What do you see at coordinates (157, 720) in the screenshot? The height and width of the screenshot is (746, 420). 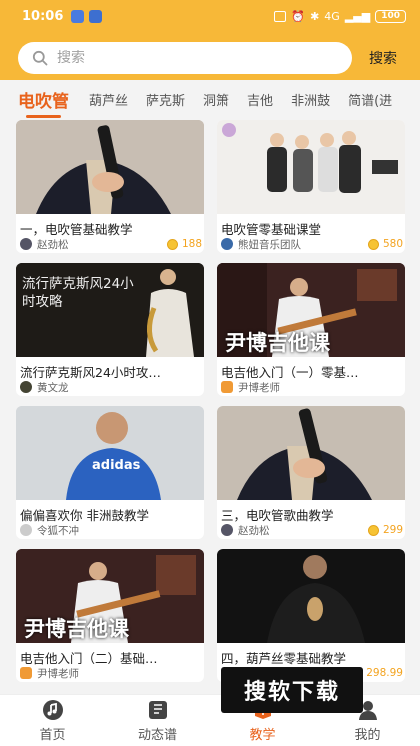 I see `nav-dynamic-score: 动态谱` at bounding box center [157, 720].